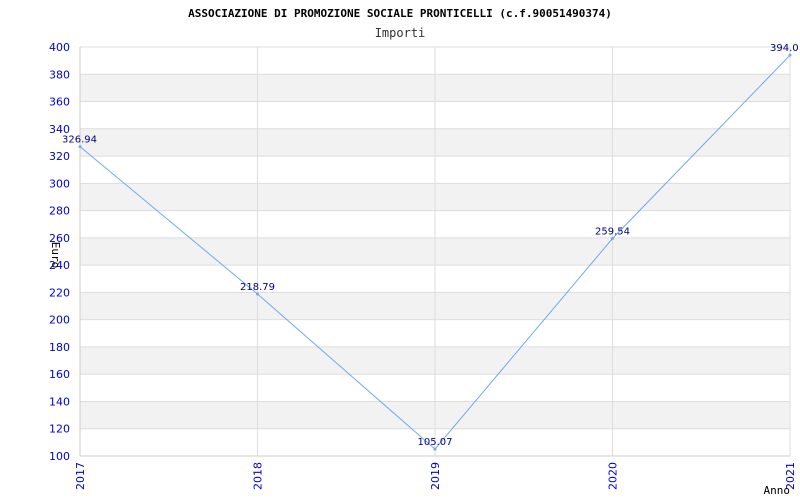  What do you see at coordinates (59, 347) in the screenshot?
I see `y-tick-label: 180` at bounding box center [59, 347].